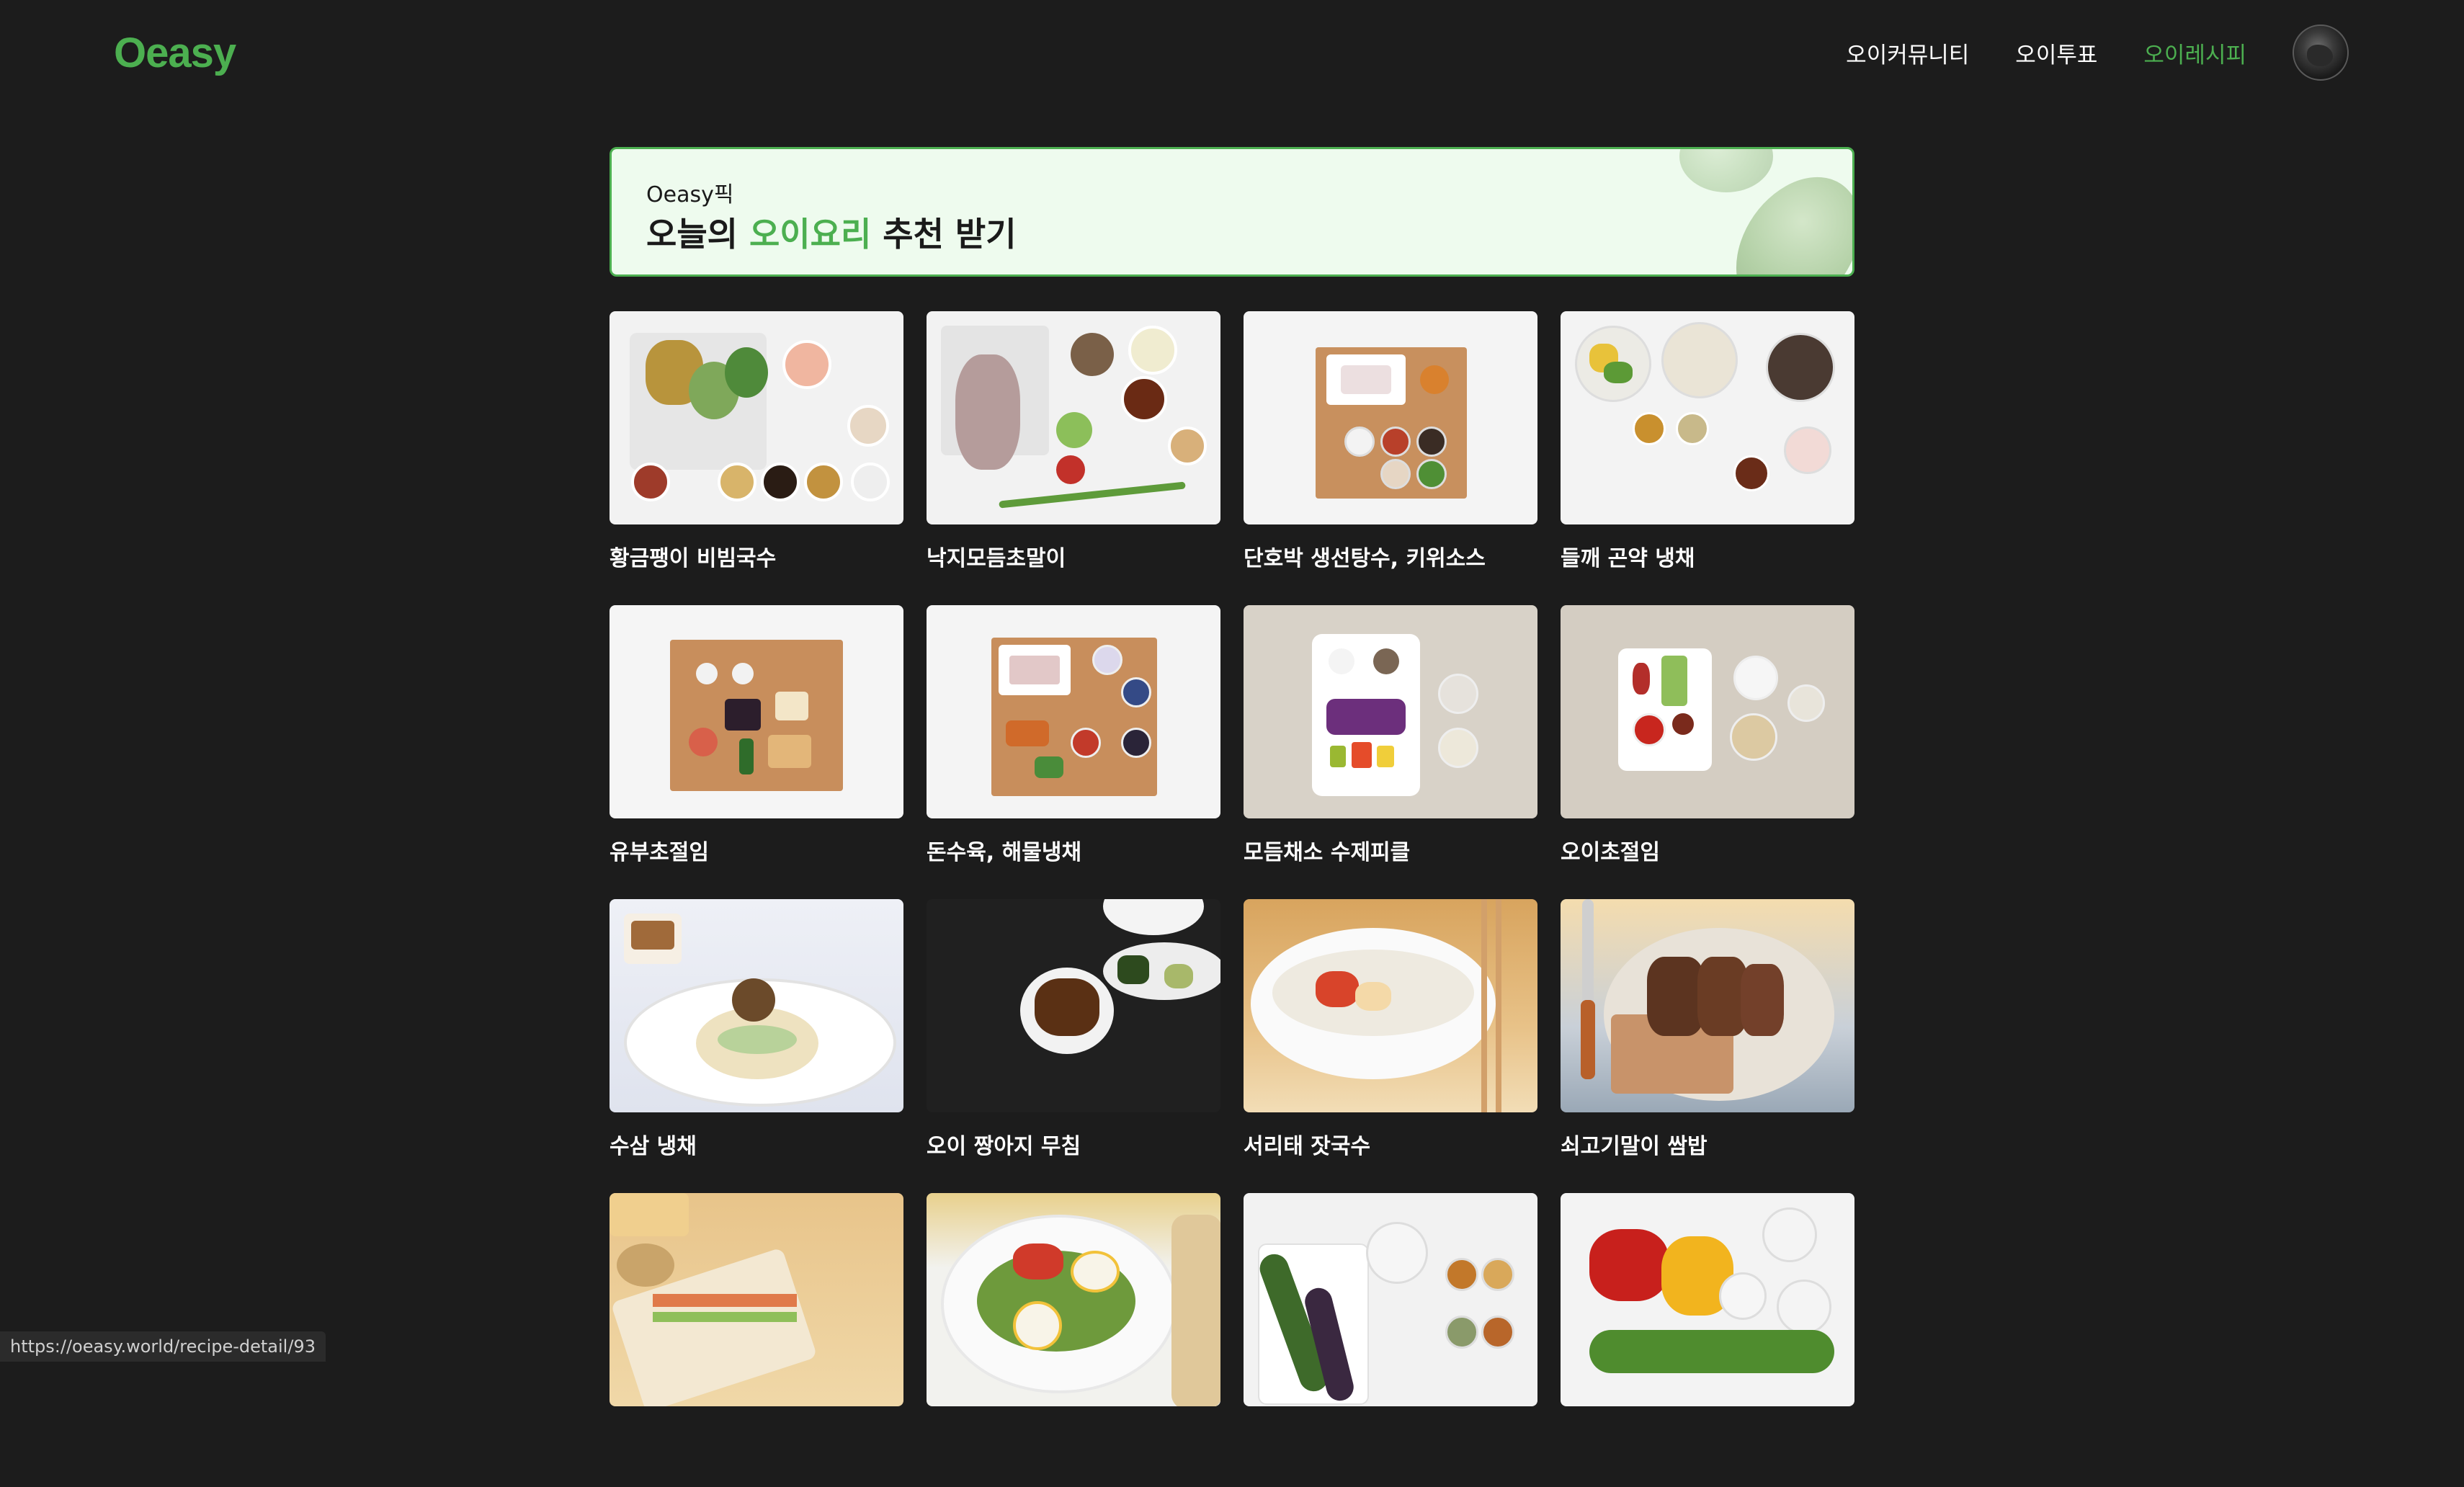  I want to click on recipe-title: 쇠고기말이 쌈밥, so click(1634, 1146).